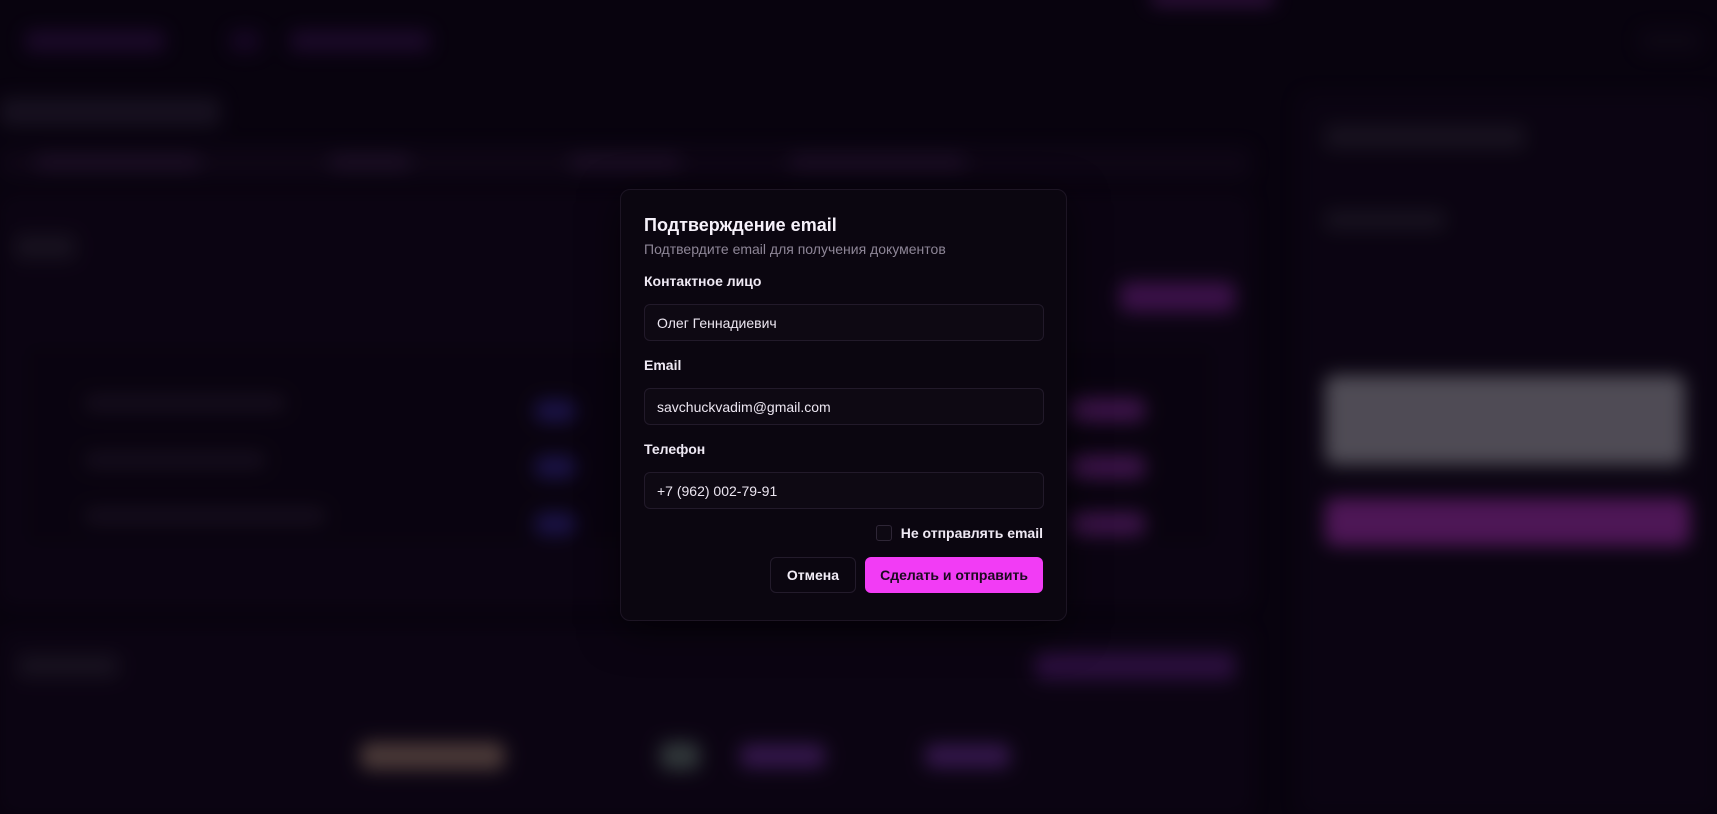 The image size is (1717, 814). Describe the element at coordinates (954, 575) in the screenshot. I see `submit-send-button: Сделать и отправить` at that location.